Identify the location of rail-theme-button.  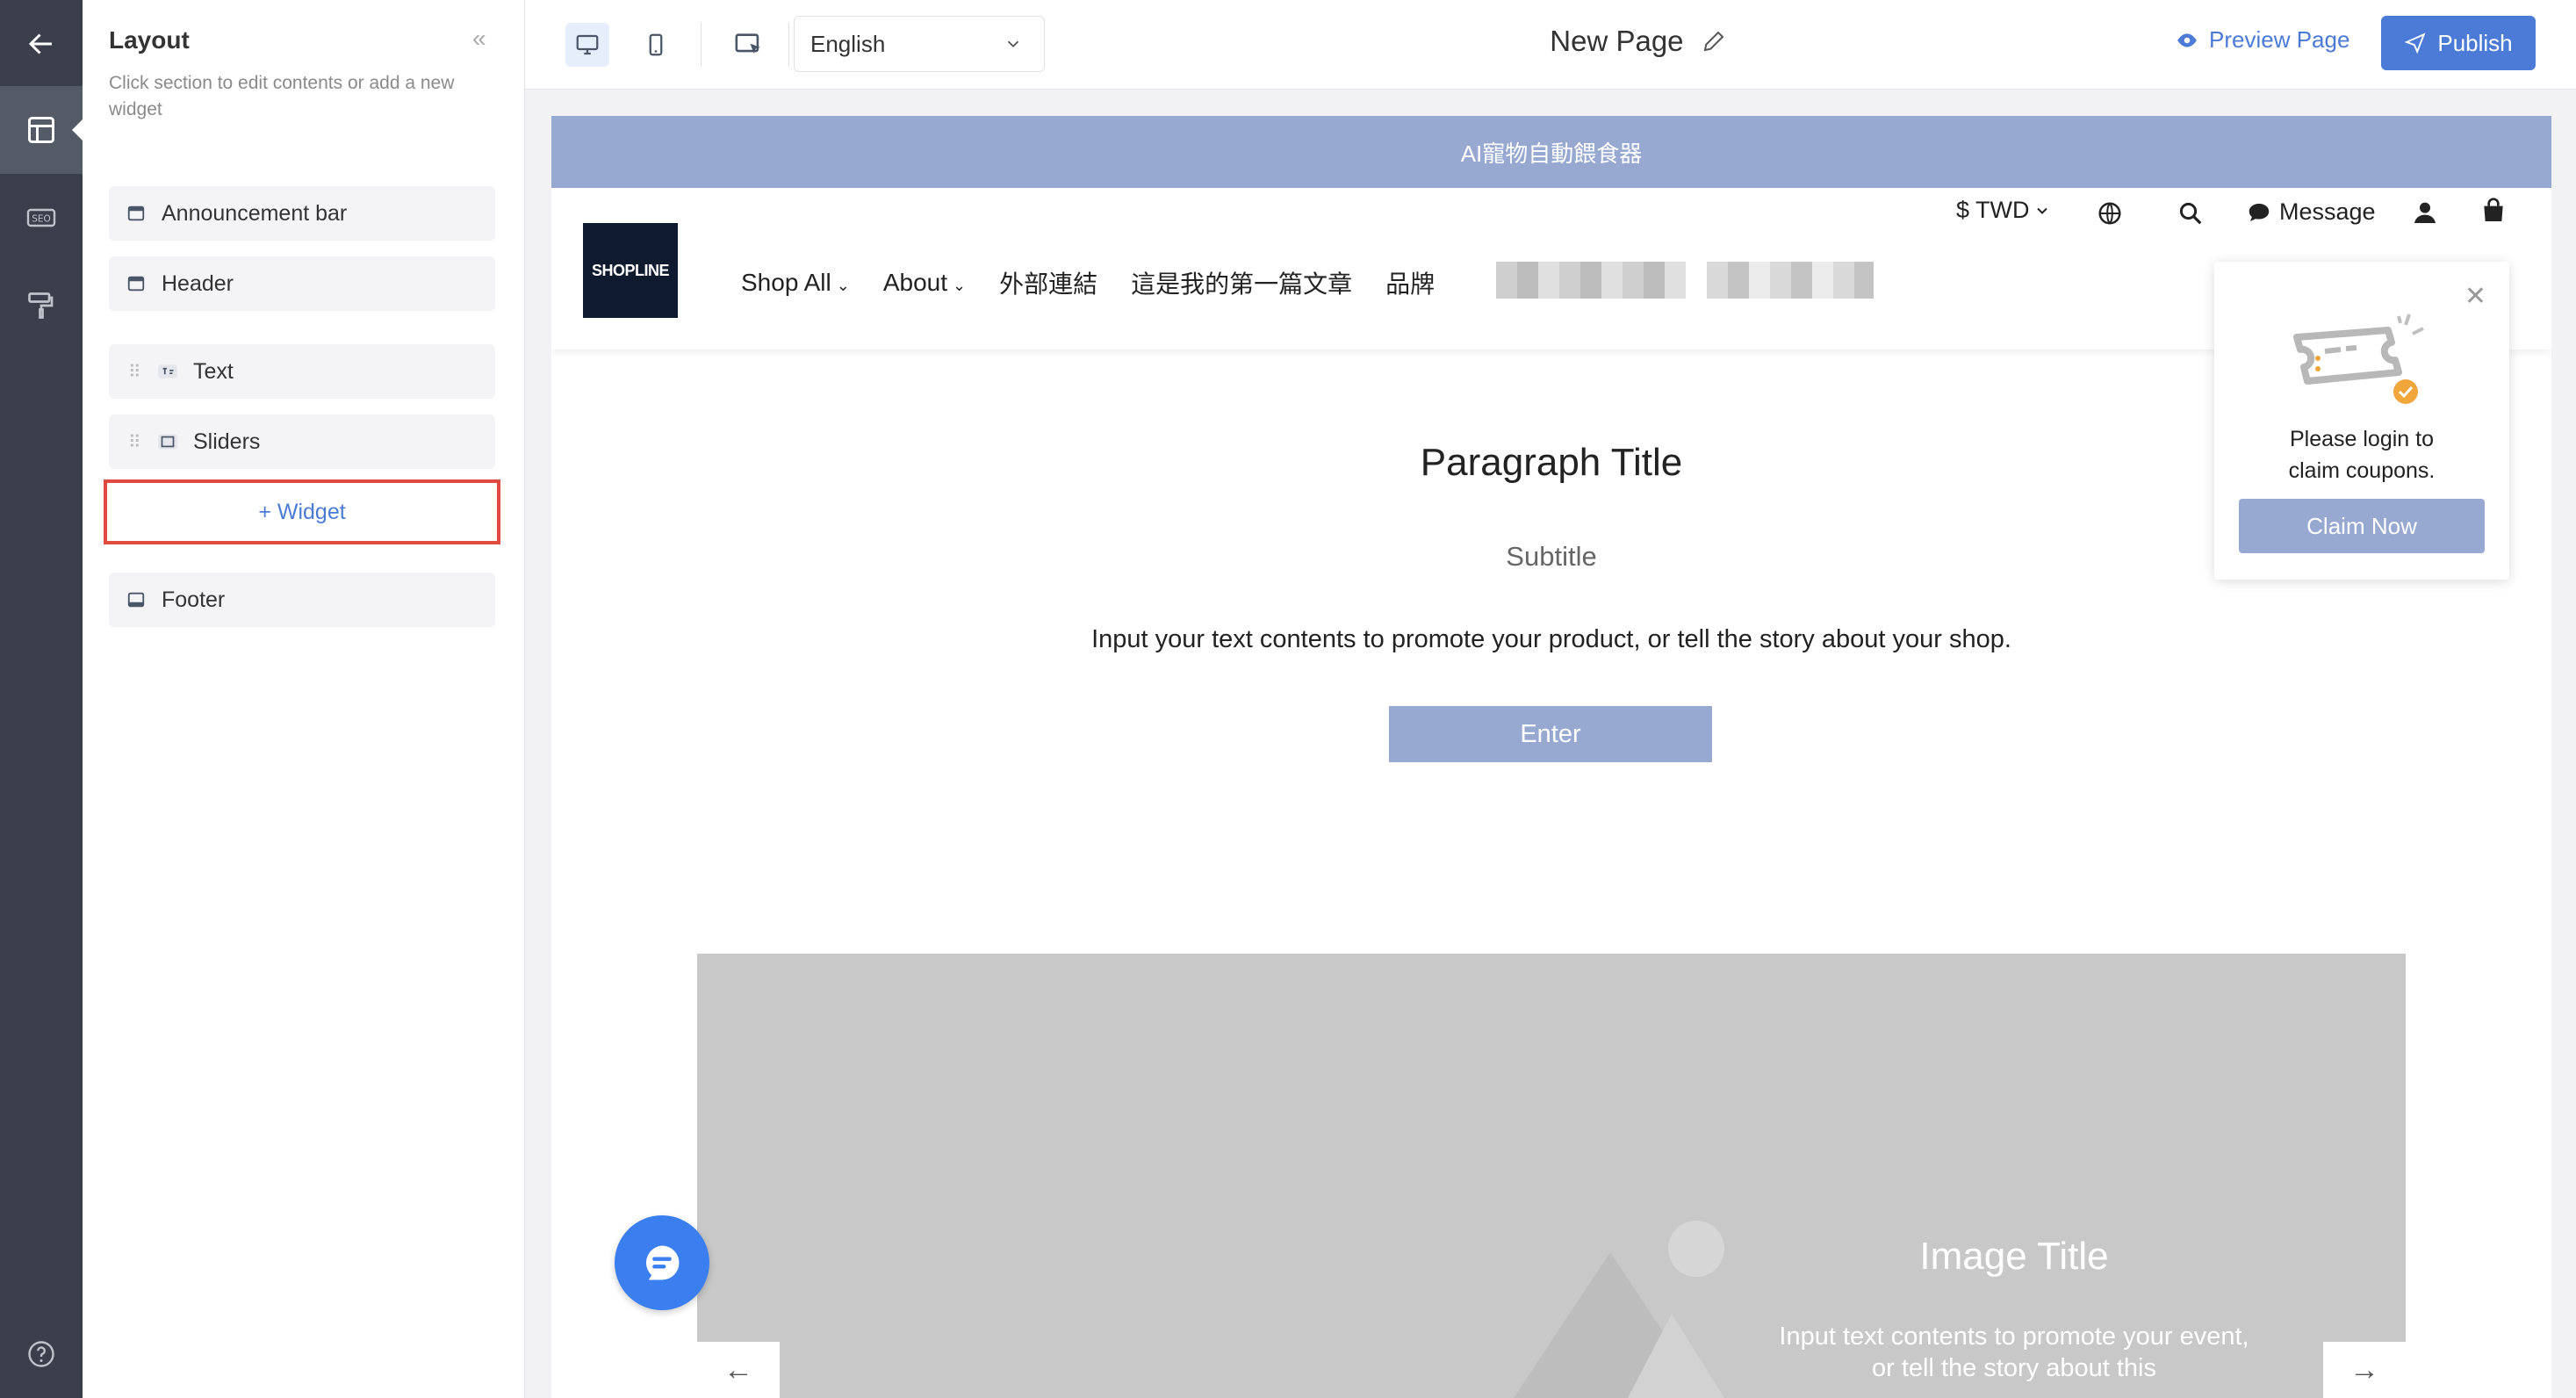
(41, 306).